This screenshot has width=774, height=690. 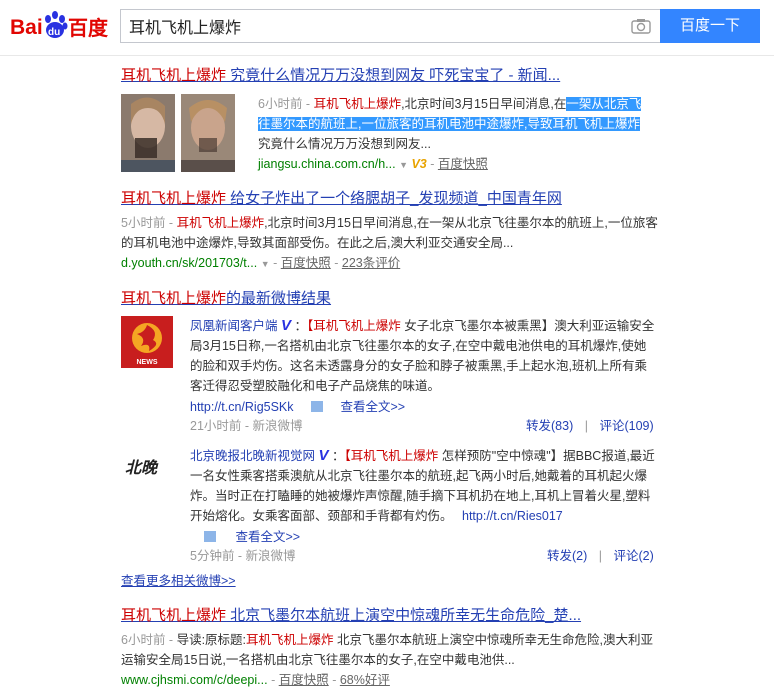 I want to click on result-2-cache-link: 百度快照, so click(x=306, y=263).